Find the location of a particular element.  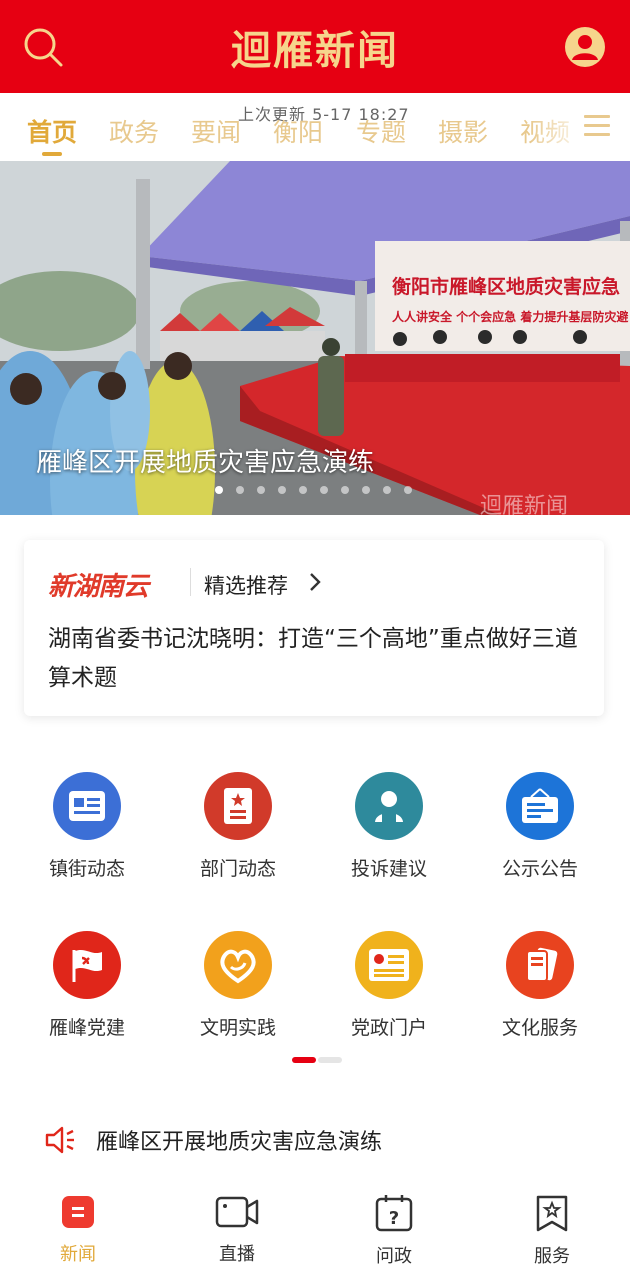

carousel-dots is located at coordinates (313, 490).